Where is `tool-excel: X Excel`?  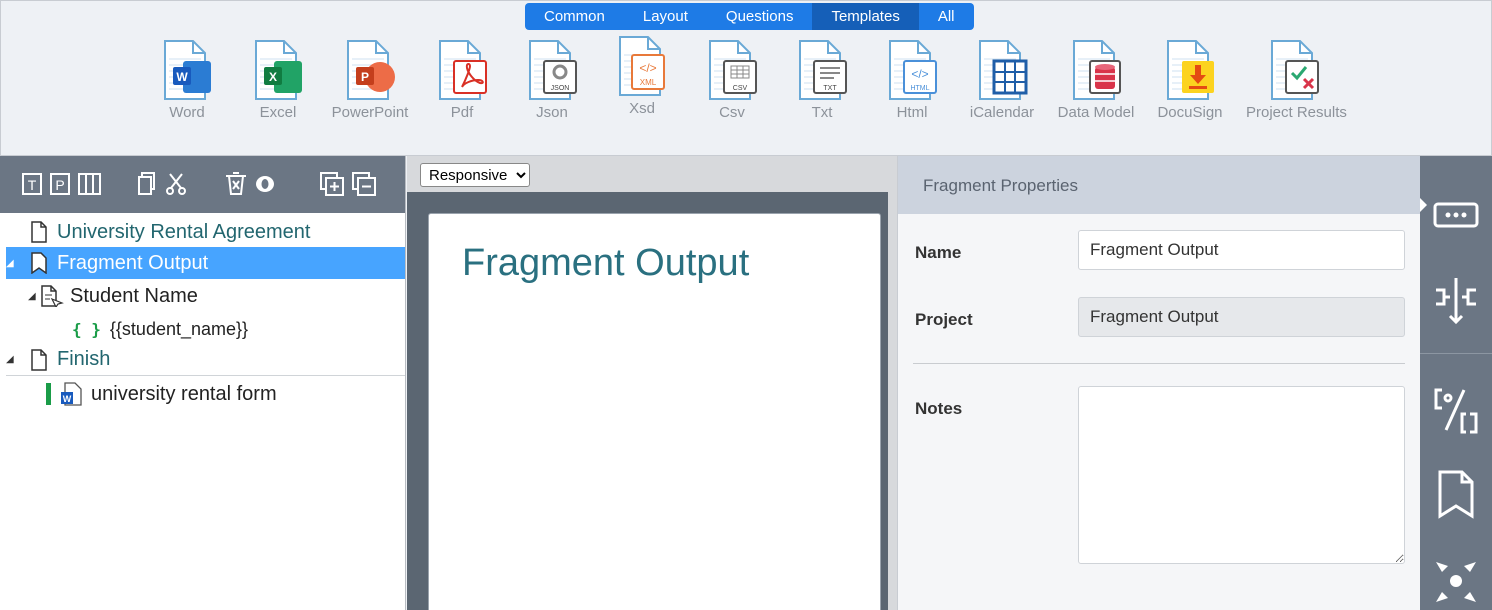 tool-excel: X Excel is located at coordinates (278, 80).